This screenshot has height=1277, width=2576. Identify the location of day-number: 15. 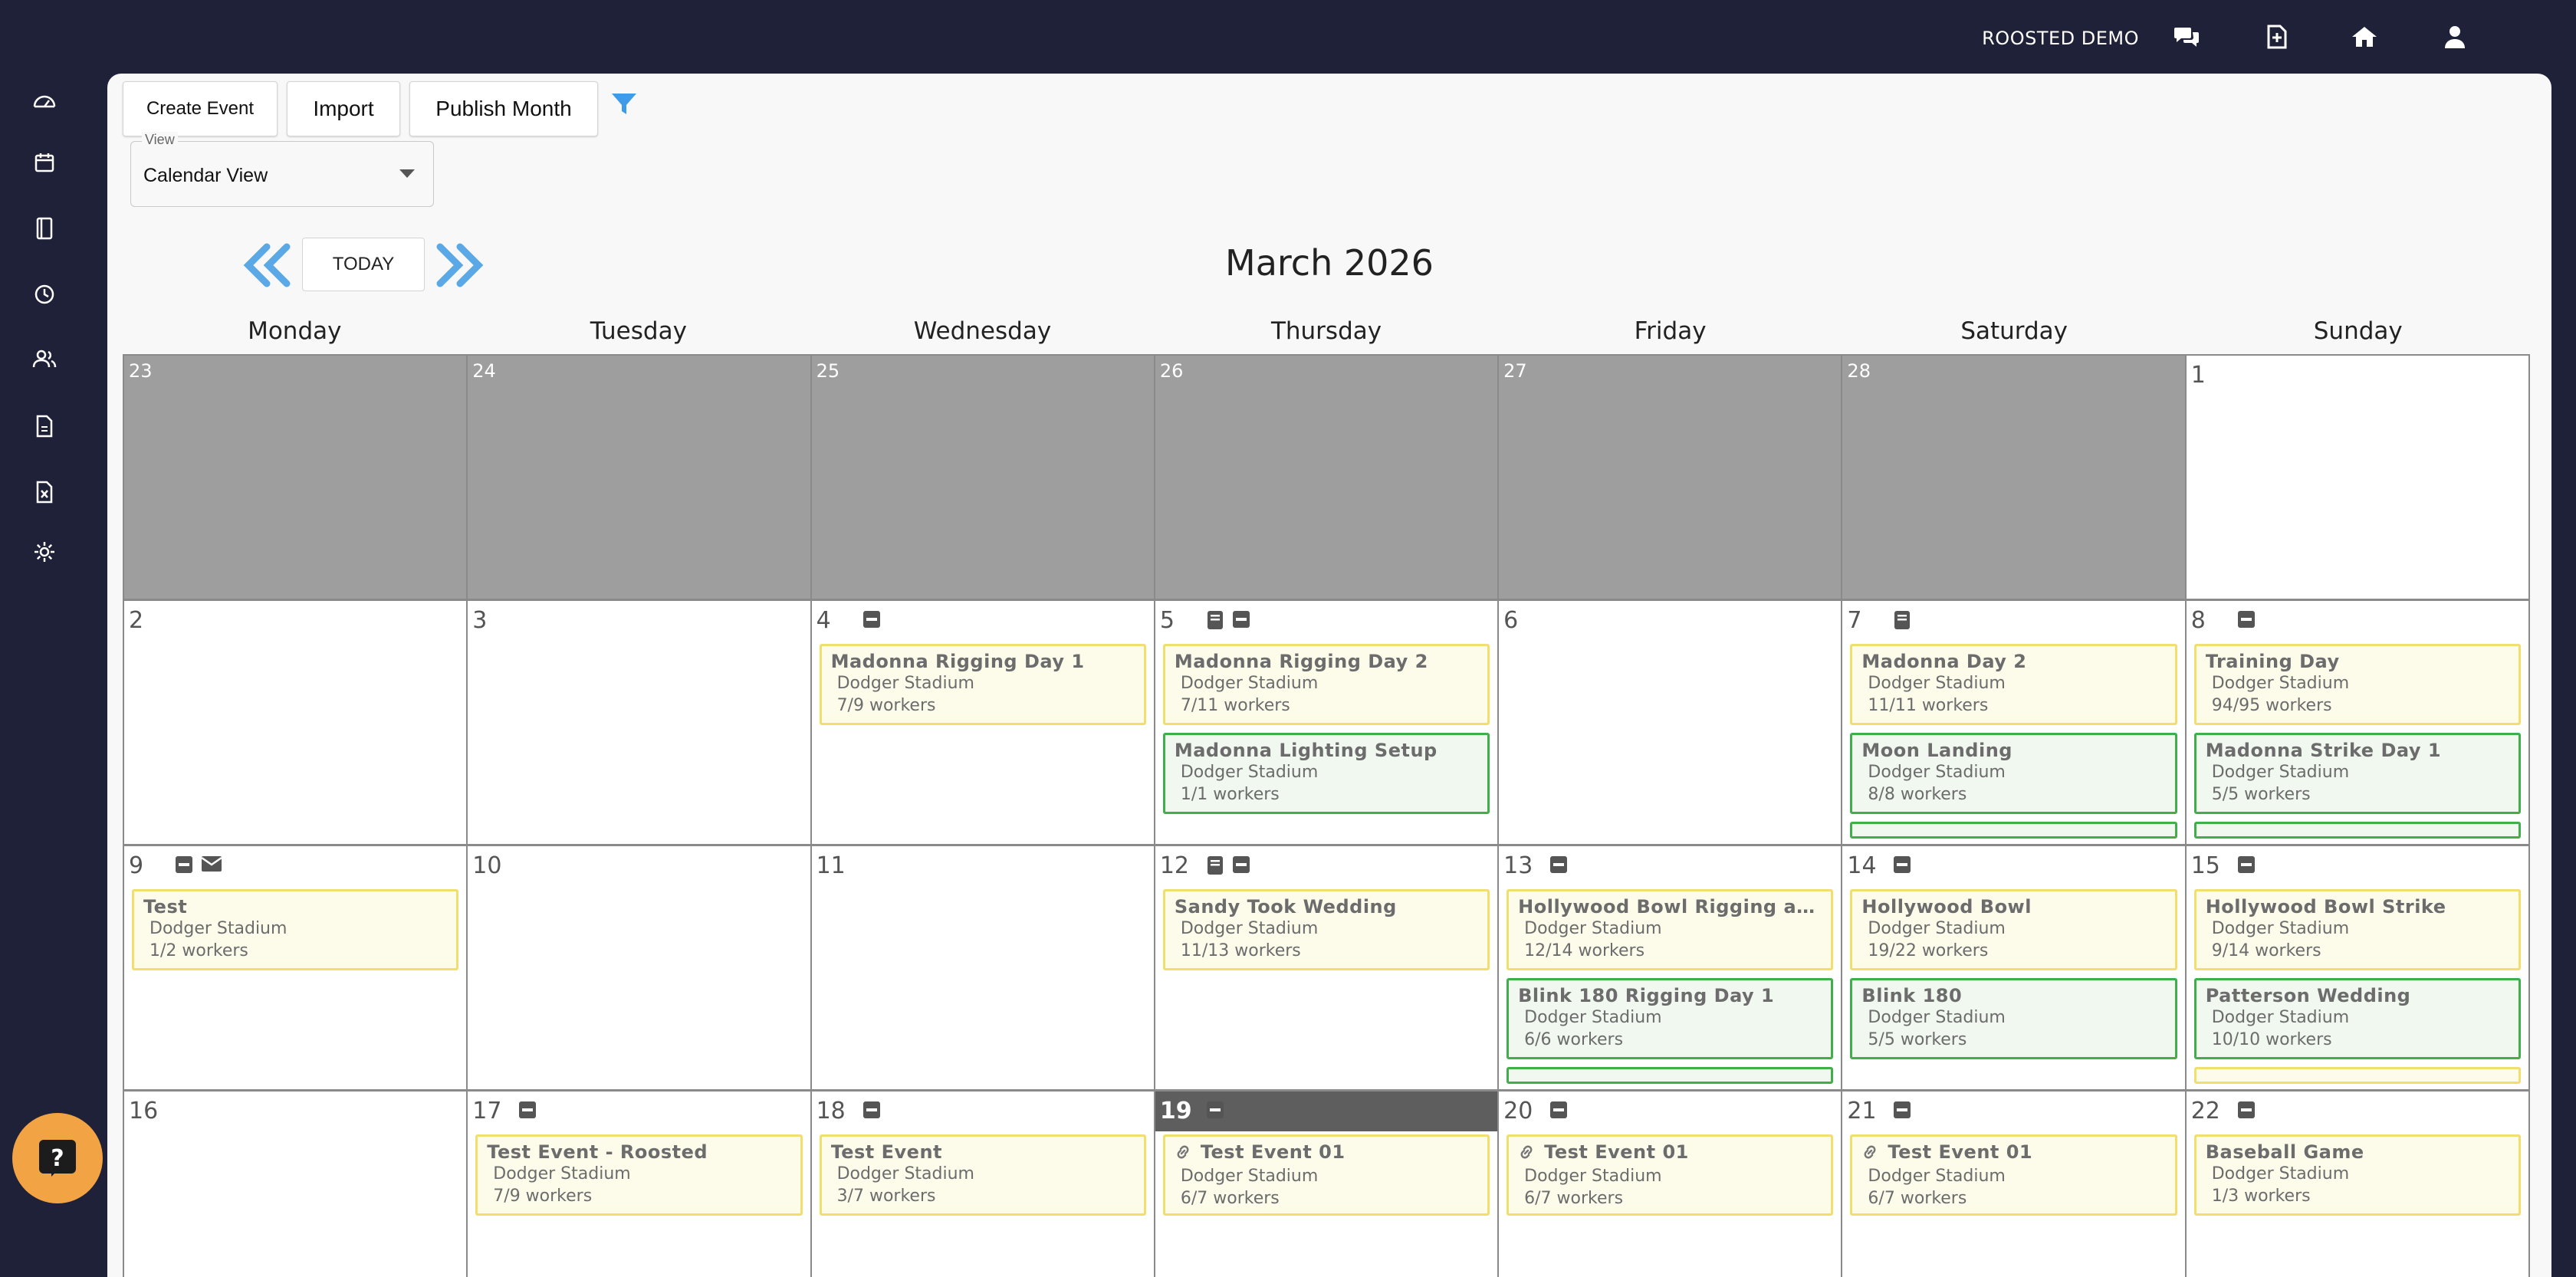
(2205, 865).